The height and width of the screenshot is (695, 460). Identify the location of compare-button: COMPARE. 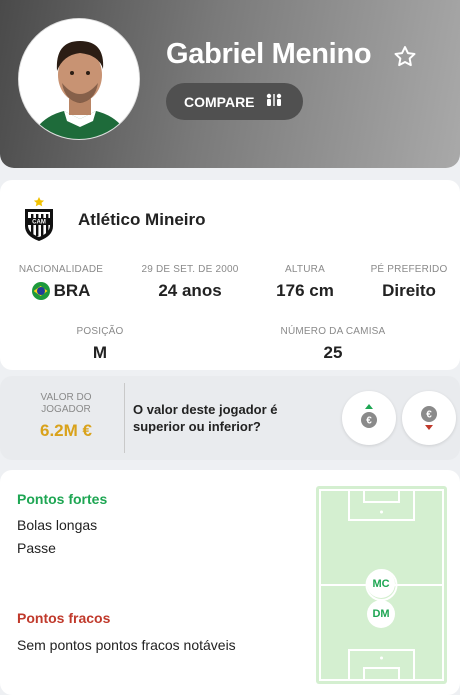
(234, 101).